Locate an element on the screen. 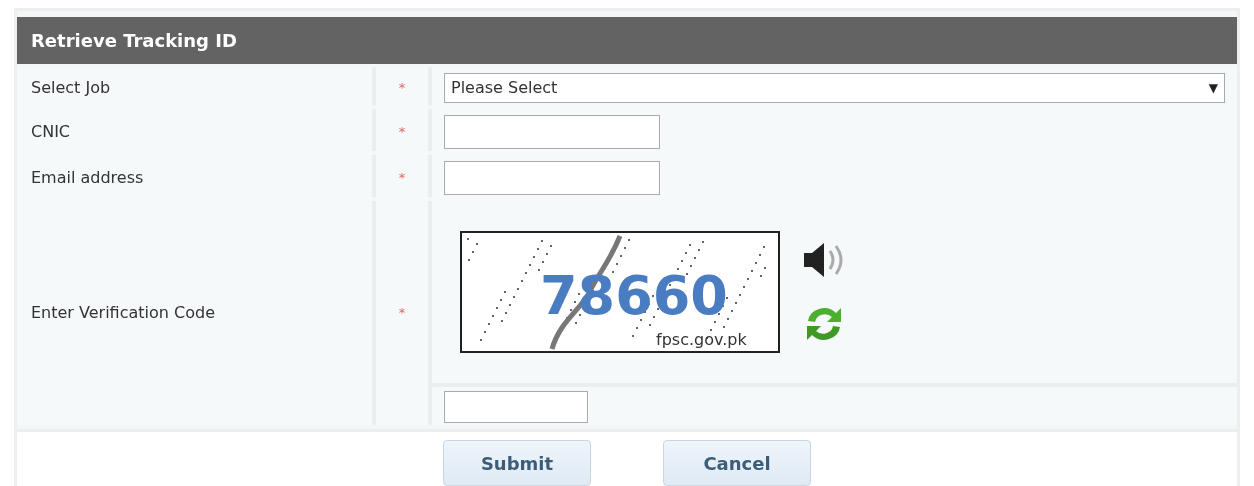 This screenshot has width=1254, height=486. panel-title: Retrieve Tracking ID is located at coordinates (627, 40).